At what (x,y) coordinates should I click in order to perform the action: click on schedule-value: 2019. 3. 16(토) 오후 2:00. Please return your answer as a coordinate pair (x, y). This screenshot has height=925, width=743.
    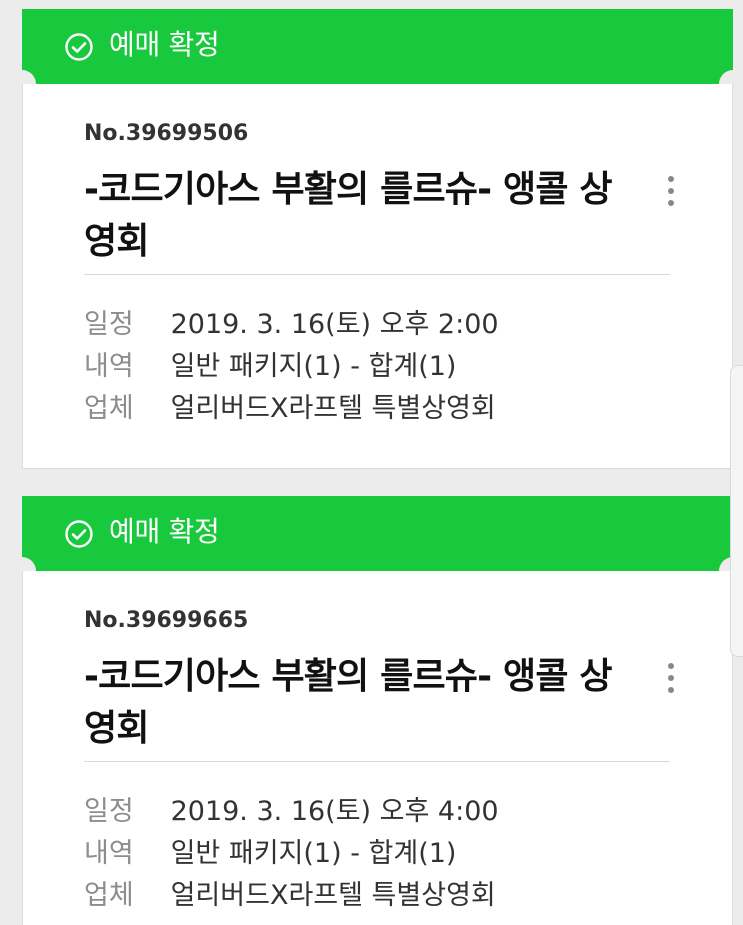
    Looking at the image, I should click on (334, 324).